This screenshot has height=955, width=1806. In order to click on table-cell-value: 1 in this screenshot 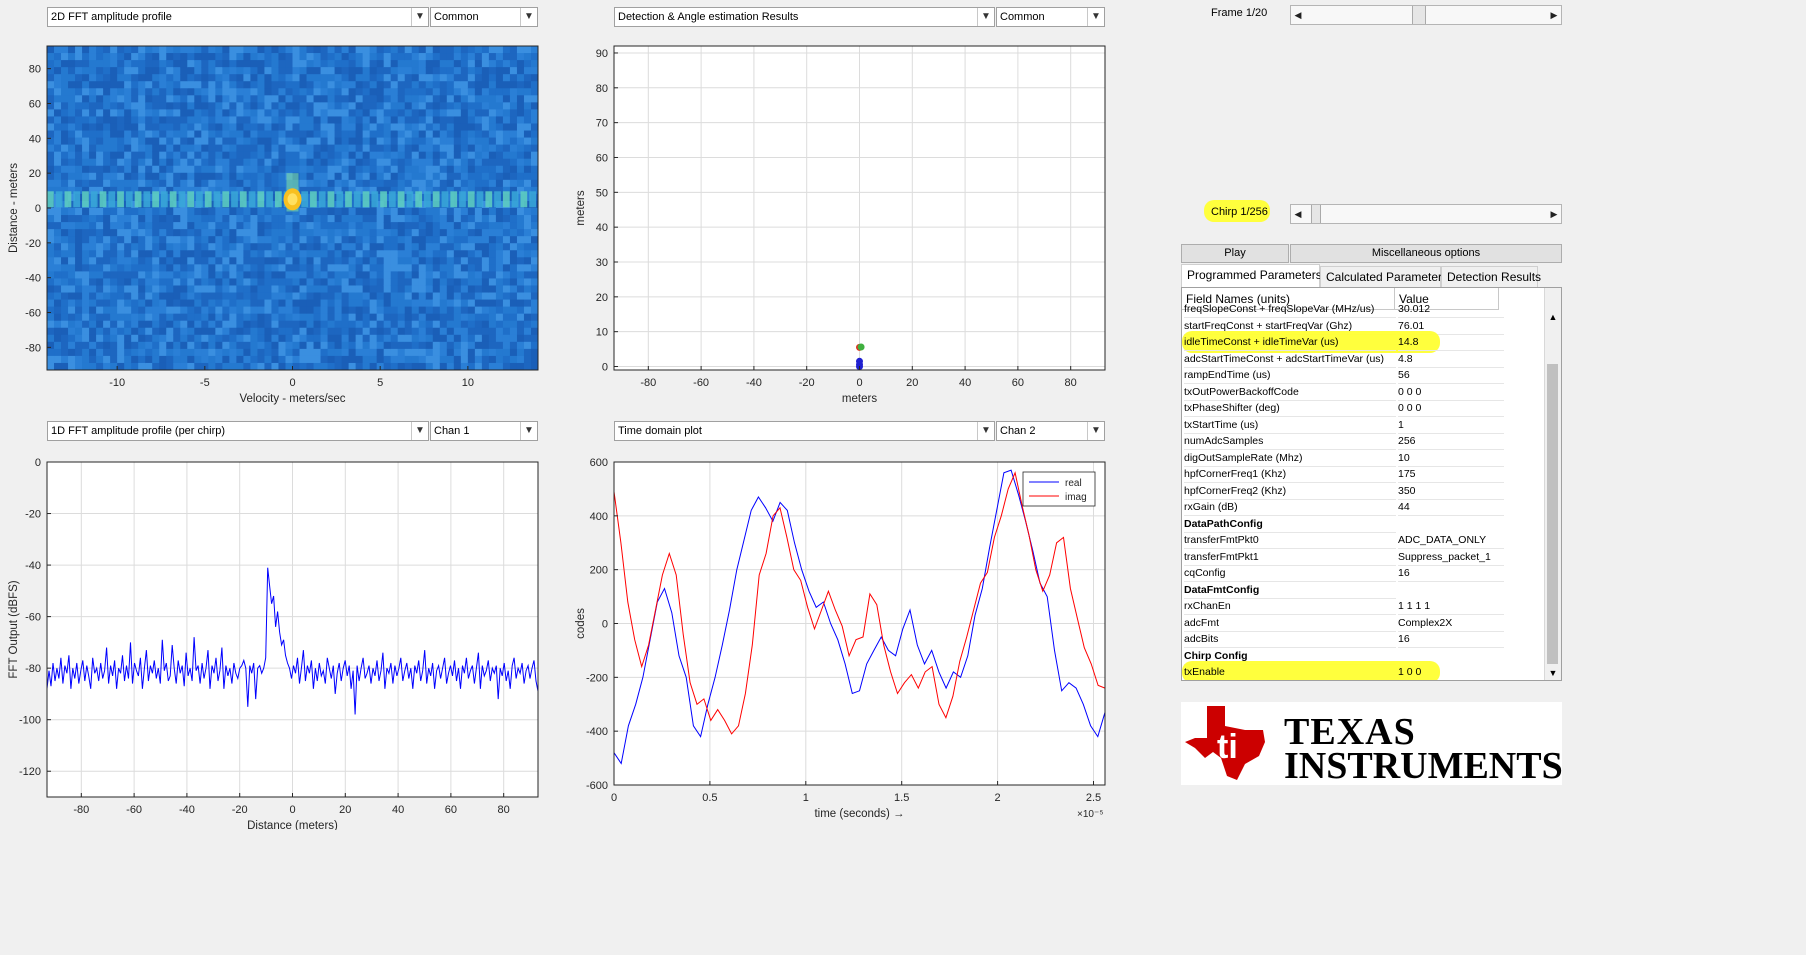, I will do `click(1451, 425)`.